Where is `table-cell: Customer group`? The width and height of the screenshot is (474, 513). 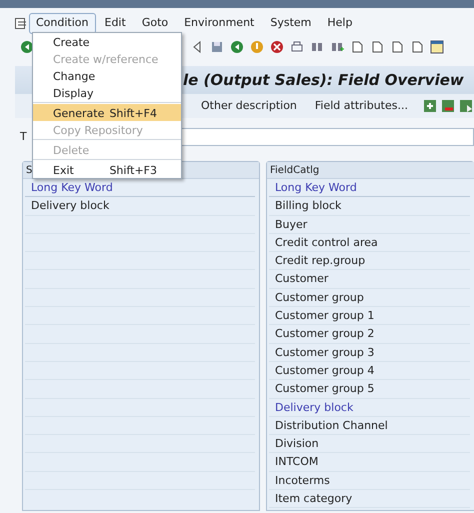 table-cell: Customer group is located at coordinates (369, 298).